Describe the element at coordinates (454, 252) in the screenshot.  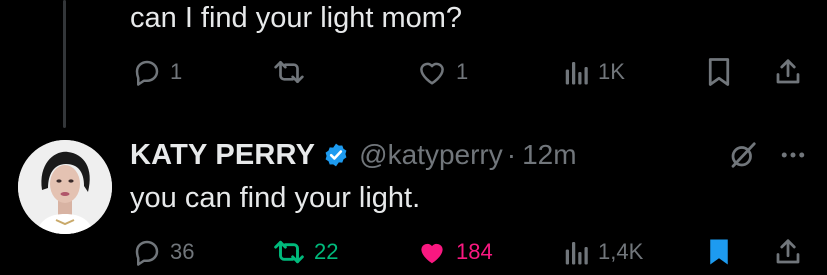
I see `reply-like-button: 184` at that location.